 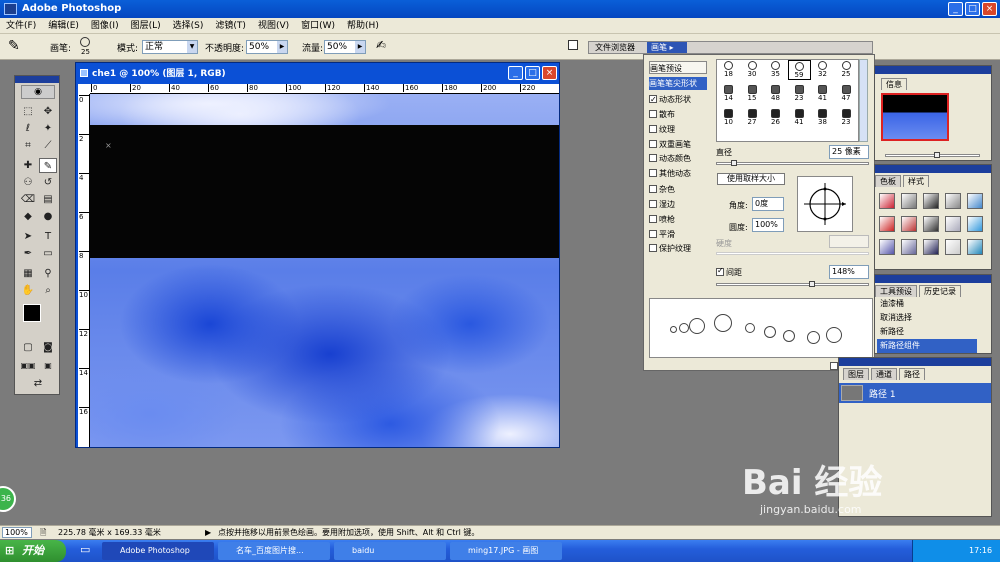 What do you see at coordinates (28, 145) in the screenshot?
I see `crop-tool-icon: ⌗` at bounding box center [28, 145].